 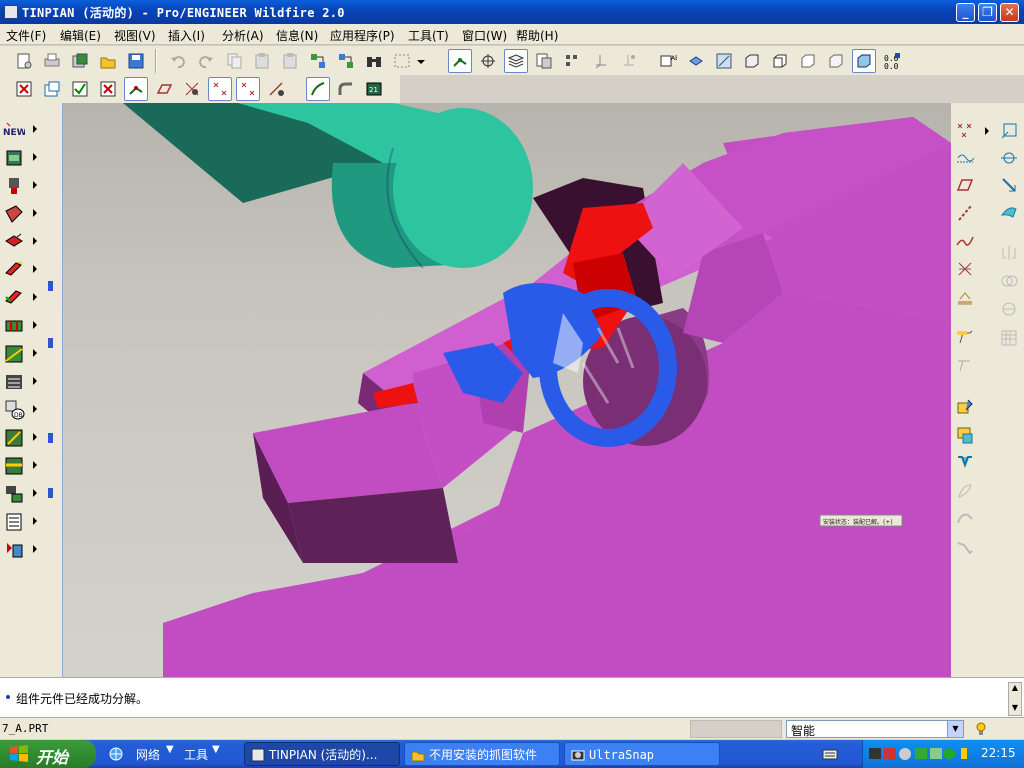 What do you see at coordinates (14, 326) in the screenshot?
I see `rib-button` at bounding box center [14, 326].